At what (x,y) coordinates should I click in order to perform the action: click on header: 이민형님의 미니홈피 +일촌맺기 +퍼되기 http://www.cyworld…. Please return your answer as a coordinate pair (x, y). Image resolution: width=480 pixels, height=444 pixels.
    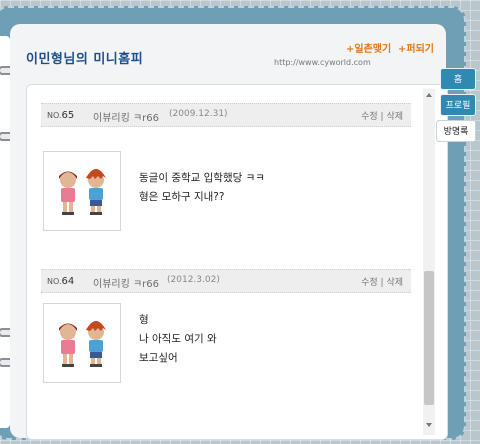
    Looking at the image, I should click on (228, 47).